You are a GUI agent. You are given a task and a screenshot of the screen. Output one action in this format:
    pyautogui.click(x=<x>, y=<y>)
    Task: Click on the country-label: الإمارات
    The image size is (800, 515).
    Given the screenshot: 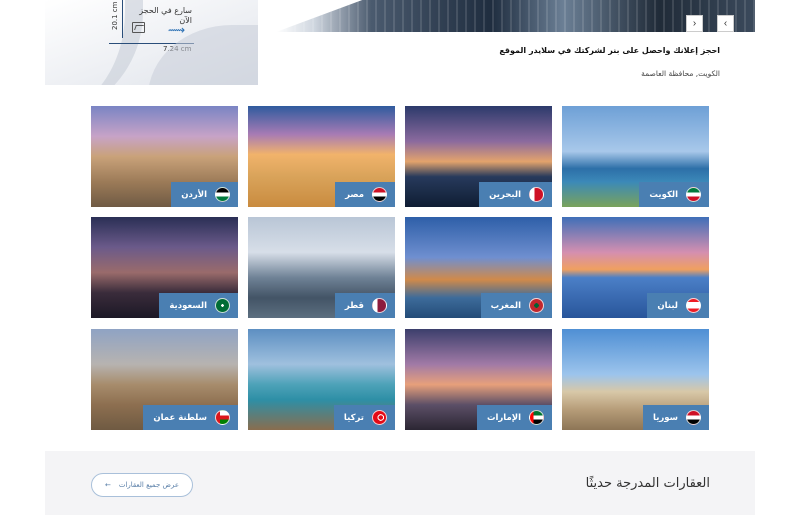 What is the action you would take?
    pyautogui.click(x=514, y=417)
    